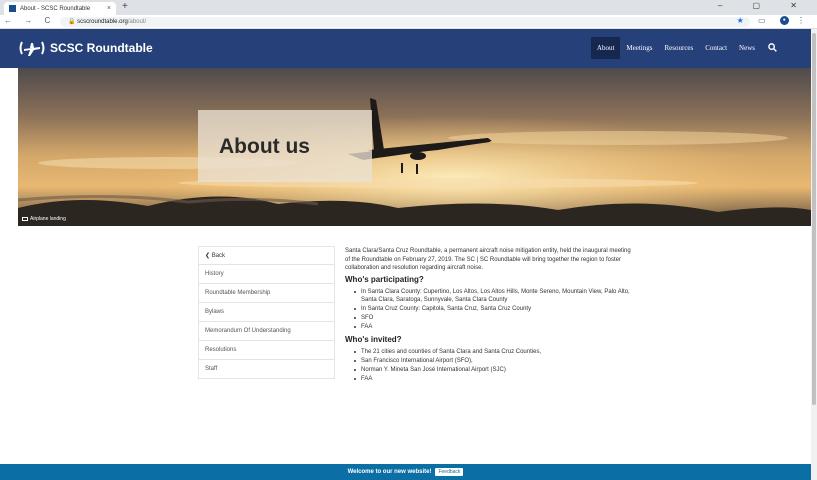 The image size is (817, 480). I want to click on window-controls: – ▢ ✕, so click(764, 5).